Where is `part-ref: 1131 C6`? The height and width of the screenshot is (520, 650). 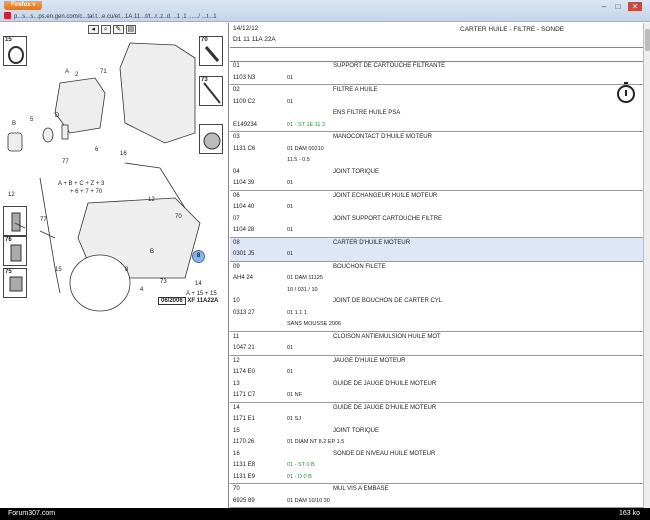
part-ref: 1131 C6 is located at coordinates (244, 148).